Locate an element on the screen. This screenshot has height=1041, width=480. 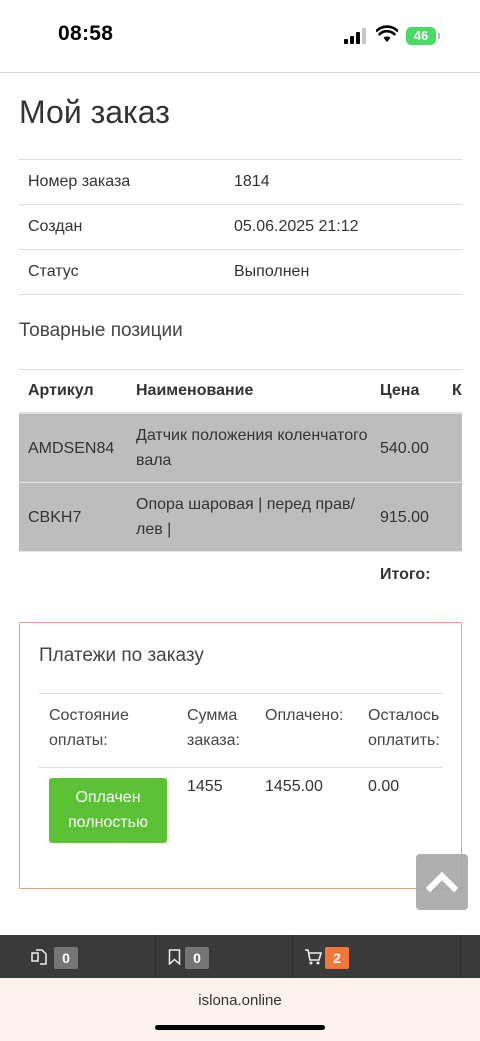
order-info-row: Создан 05.06.2025 21:12 is located at coordinates (240, 227).